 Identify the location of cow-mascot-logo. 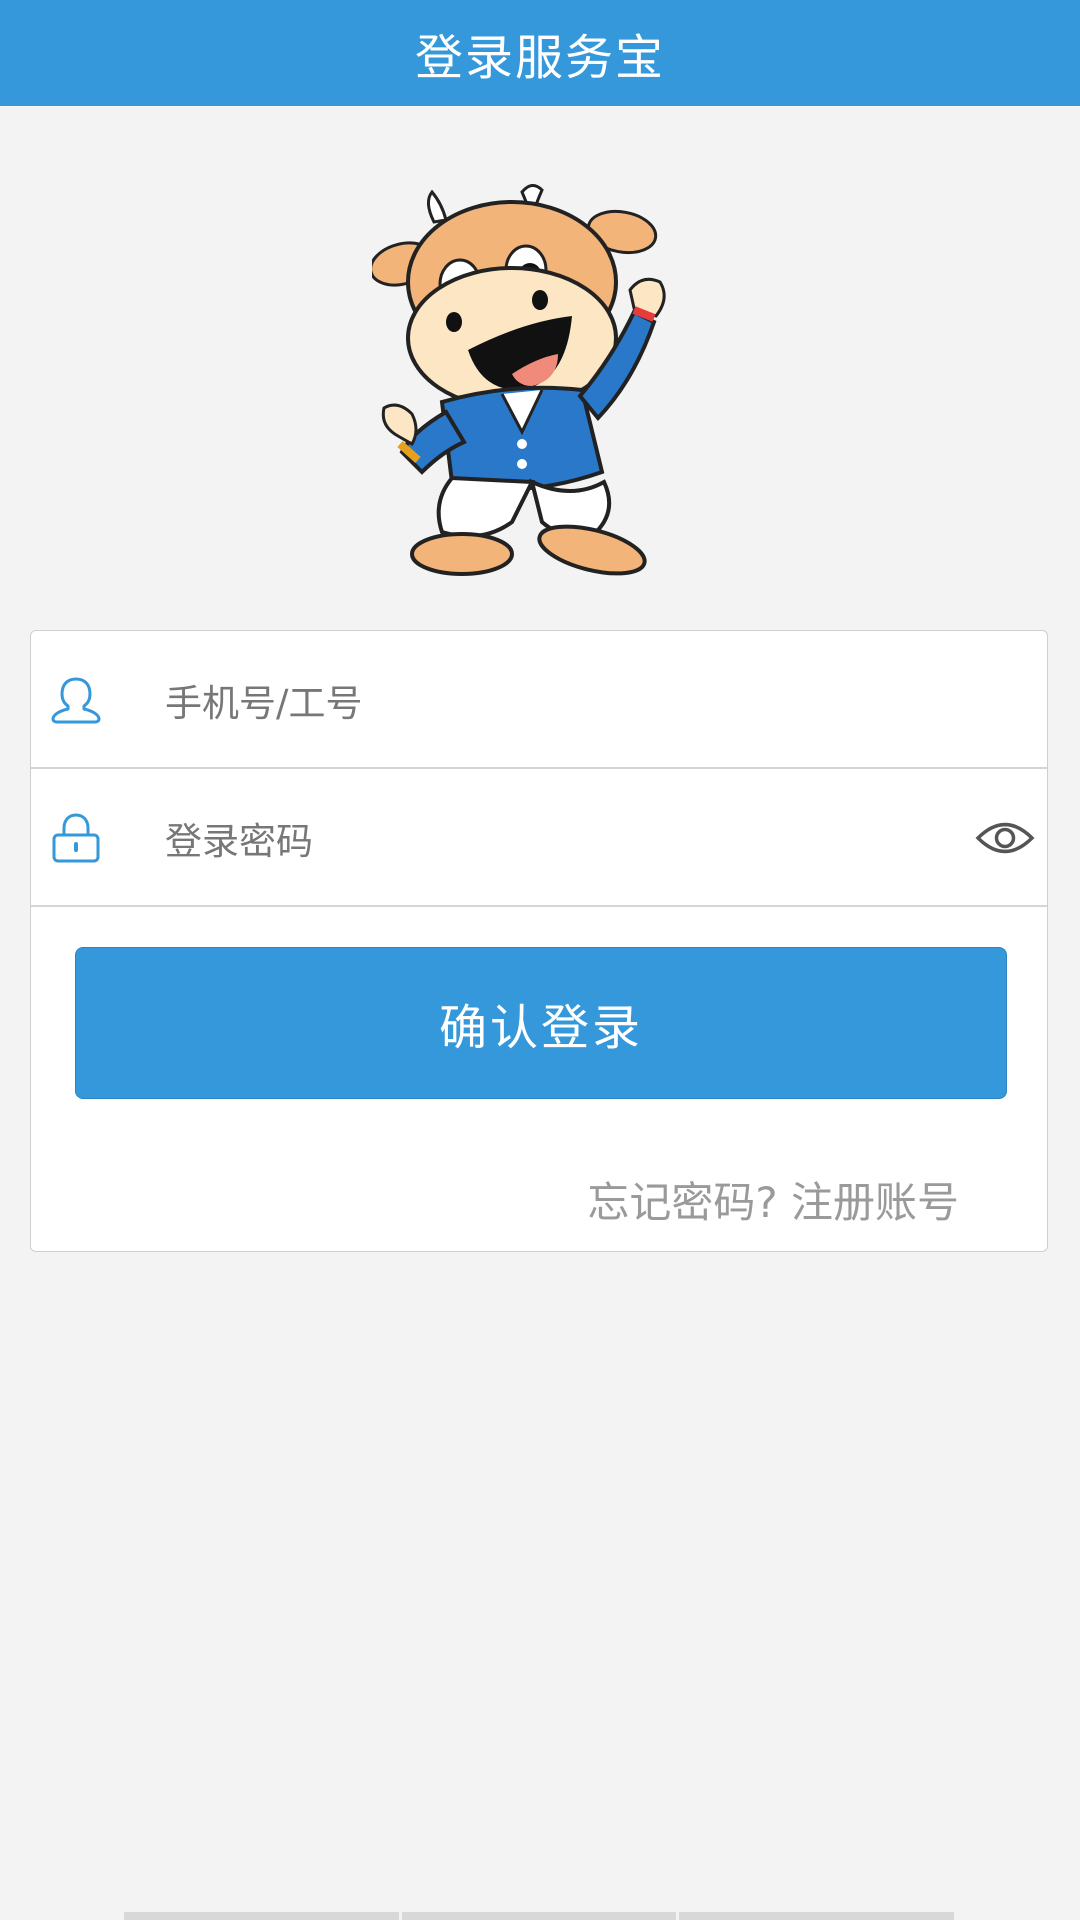
(519, 380).